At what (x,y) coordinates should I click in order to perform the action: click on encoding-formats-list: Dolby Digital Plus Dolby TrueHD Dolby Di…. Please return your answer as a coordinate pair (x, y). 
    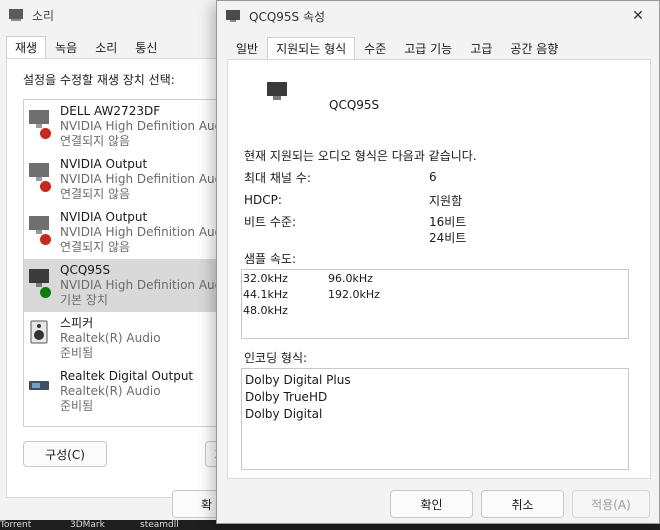
    Looking at the image, I should click on (435, 419).